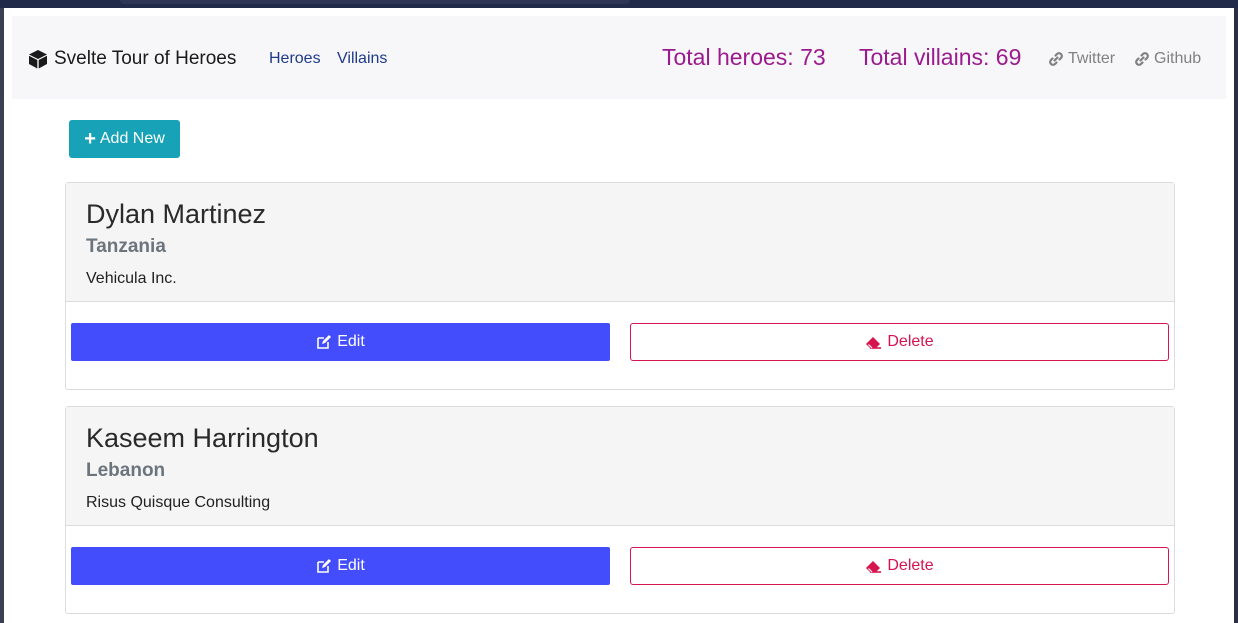 The width and height of the screenshot is (1238, 623). Describe the element at coordinates (295, 59) in the screenshot. I see `nav-link-heroes: Heroes` at that location.